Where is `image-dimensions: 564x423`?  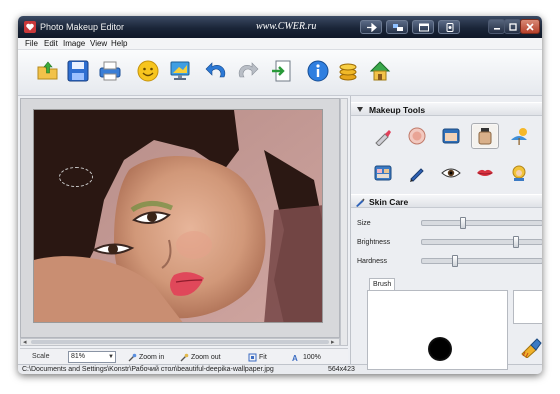
image-dimensions: 564x423 is located at coordinates (341, 369).